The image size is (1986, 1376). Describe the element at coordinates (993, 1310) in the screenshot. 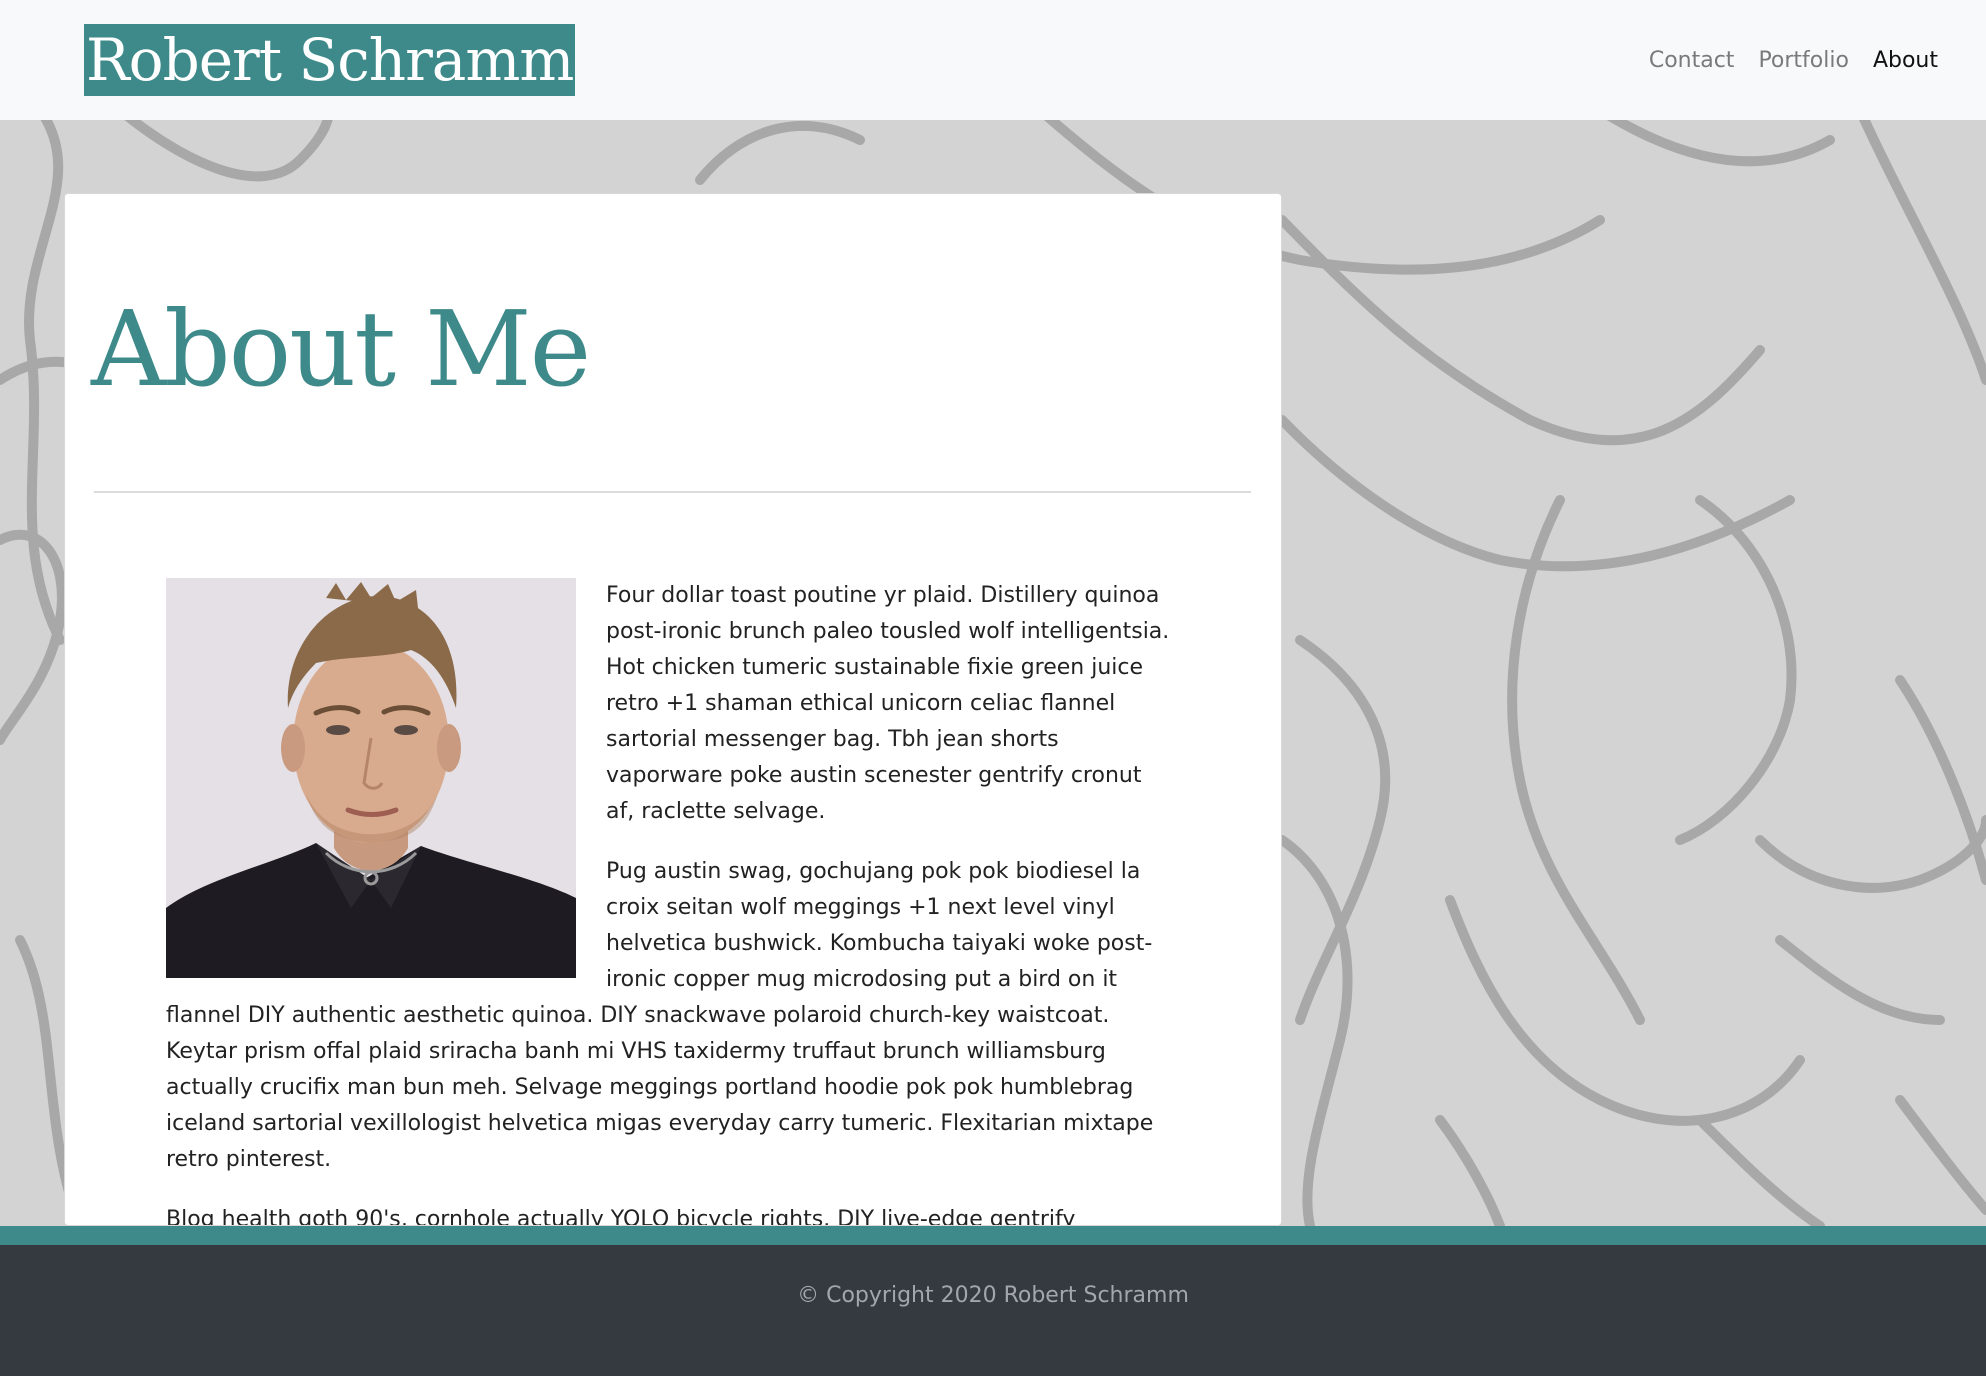

I see `site-footer: © Copyright 2020 Robert Schramm` at that location.